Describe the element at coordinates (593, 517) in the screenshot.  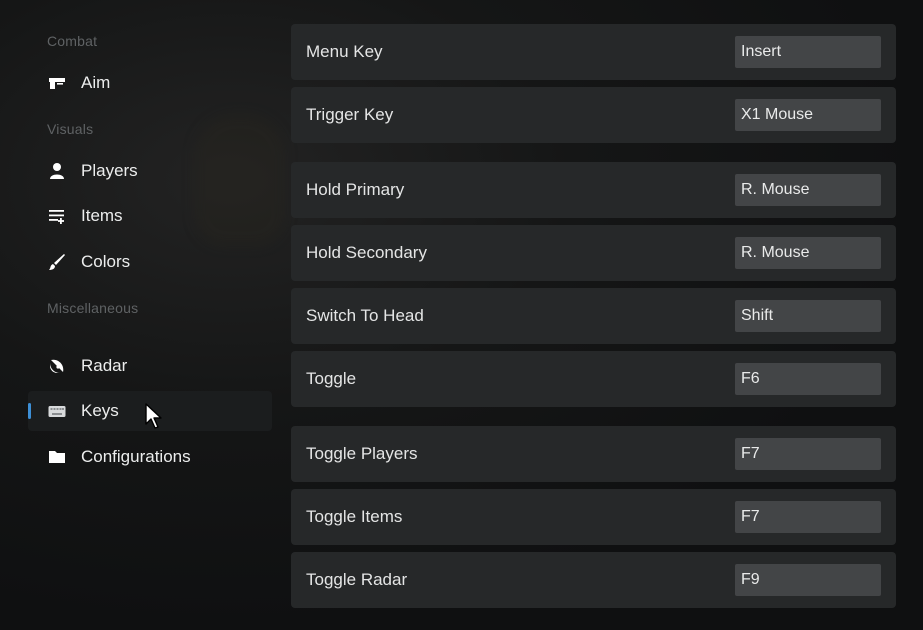
I see `keybind-row-toggle-items: Toggle Items F7` at that location.